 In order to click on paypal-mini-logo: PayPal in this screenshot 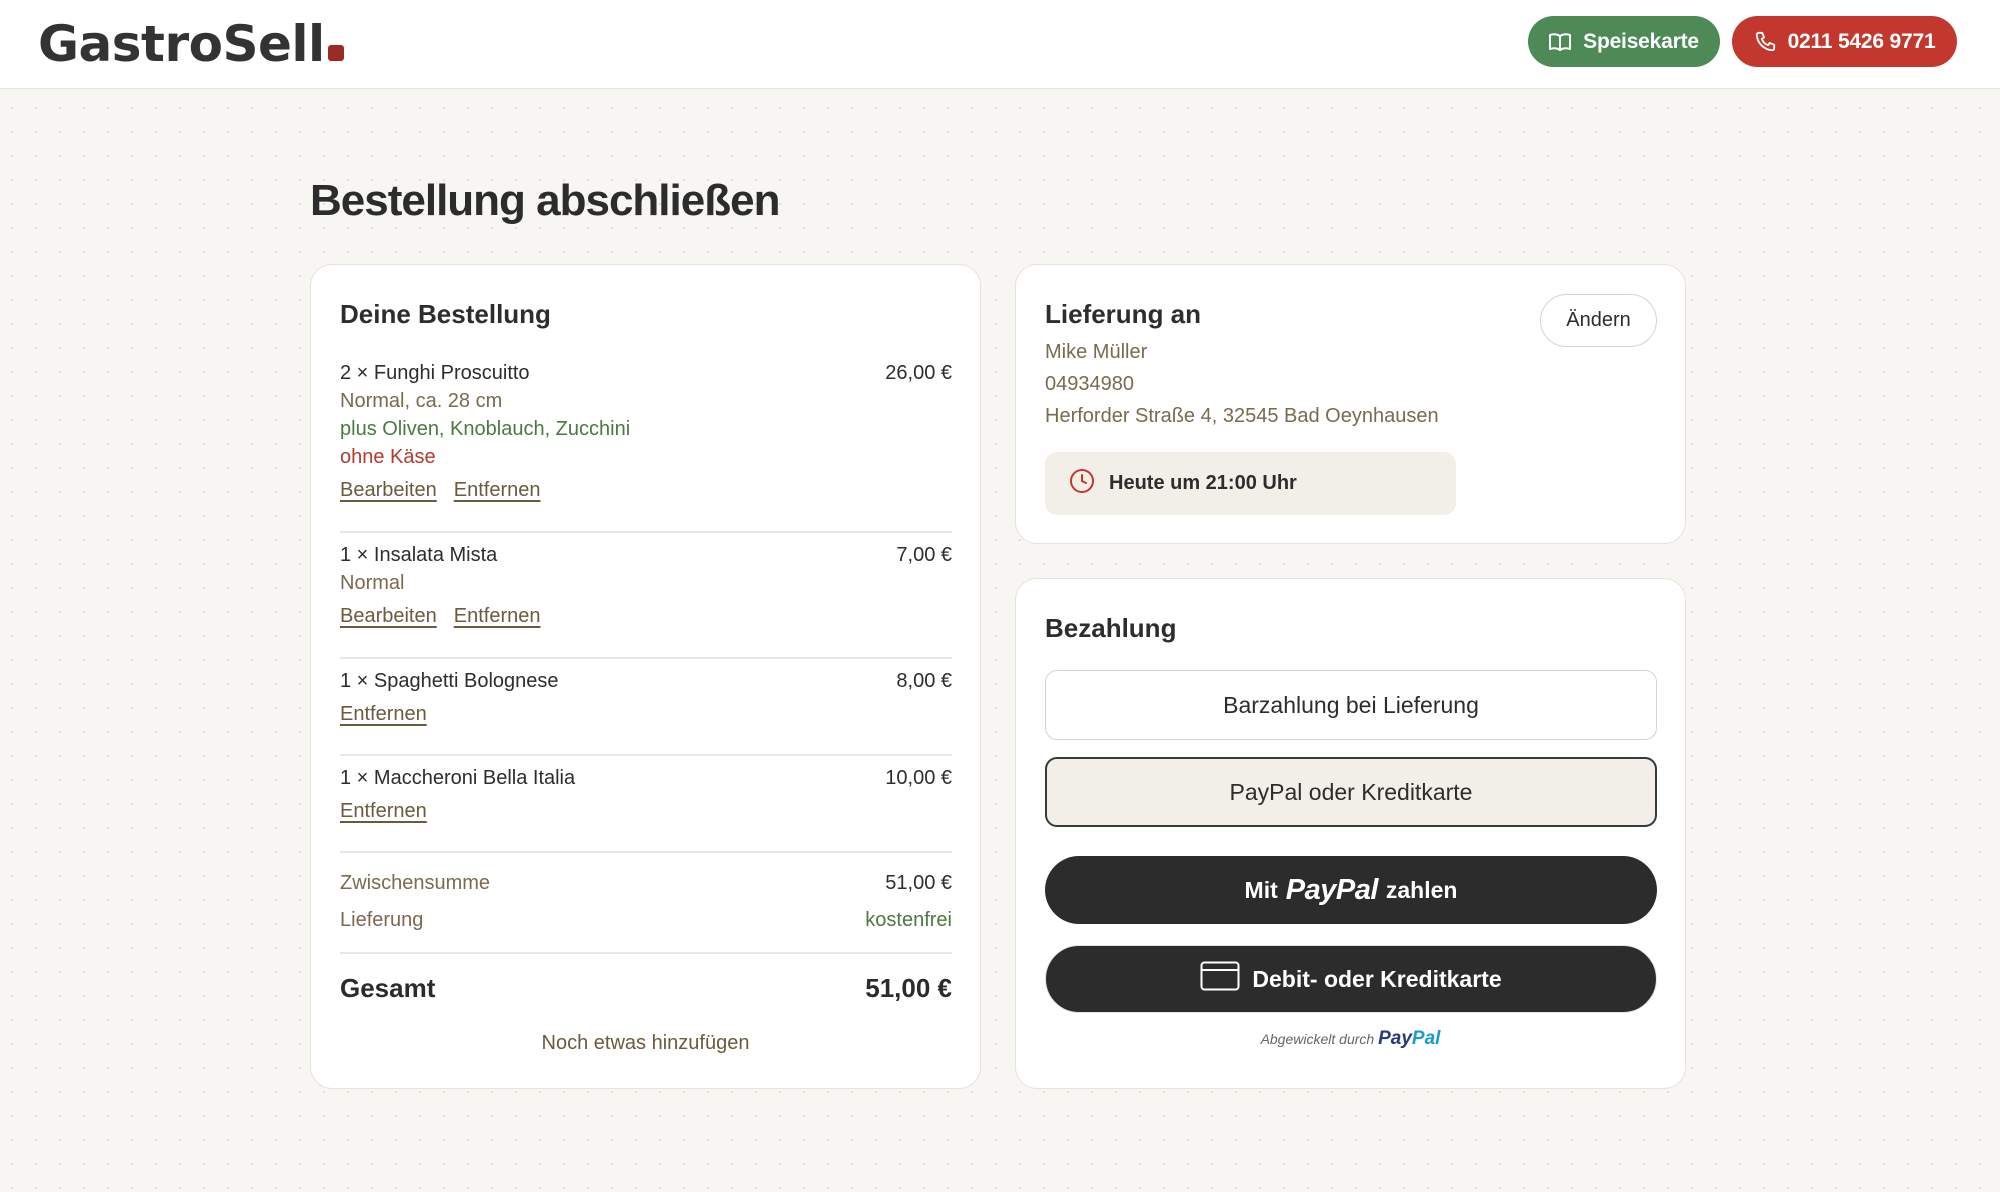, I will do `click(1409, 1038)`.